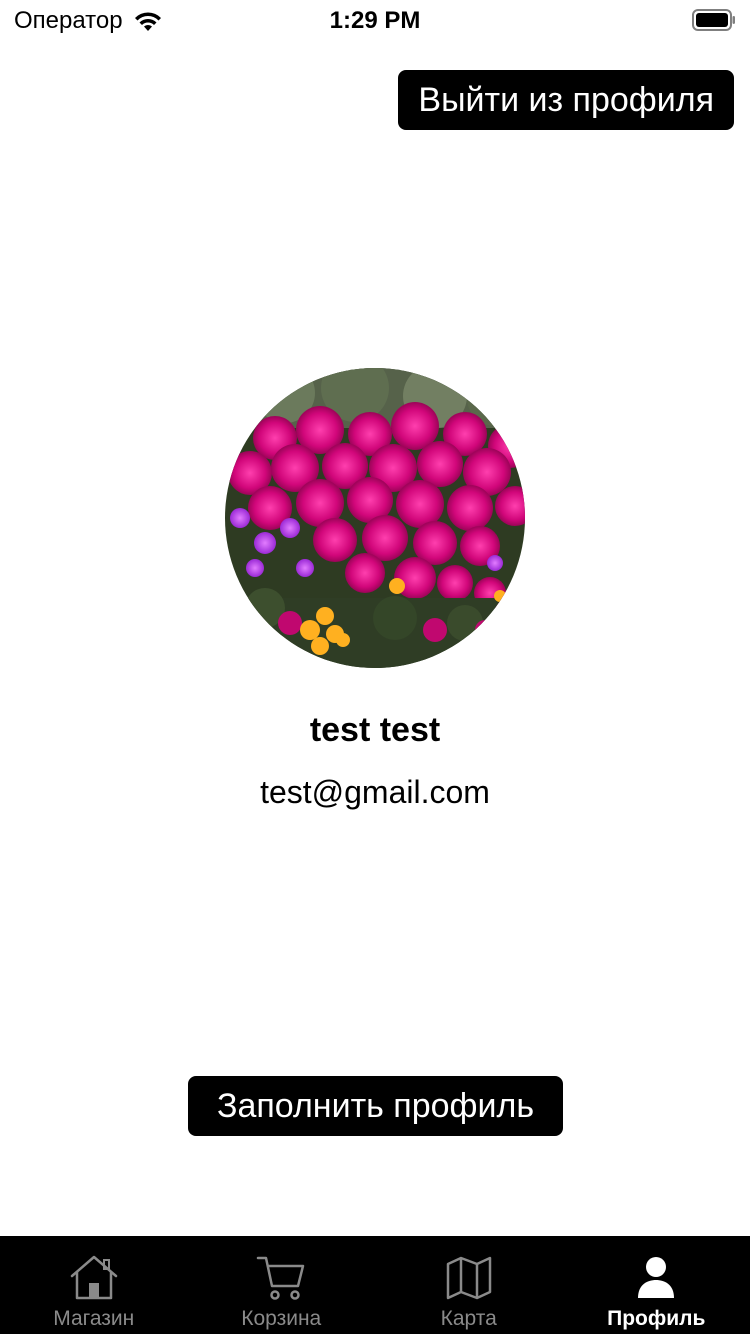 This screenshot has width=750, height=1334. What do you see at coordinates (566, 100) in the screenshot?
I see `logout-button: Выйти из профиля` at bounding box center [566, 100].